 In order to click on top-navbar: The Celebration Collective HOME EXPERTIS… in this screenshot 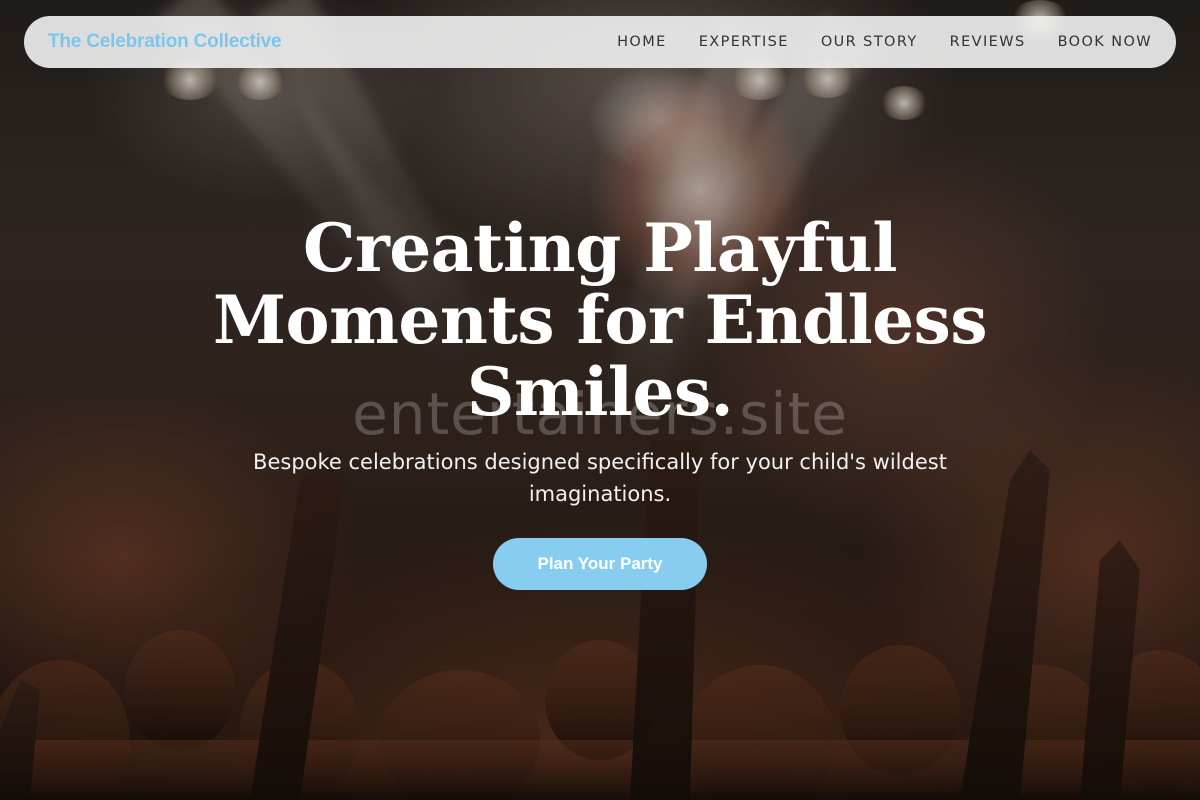, I will do `click(600, 42)`.